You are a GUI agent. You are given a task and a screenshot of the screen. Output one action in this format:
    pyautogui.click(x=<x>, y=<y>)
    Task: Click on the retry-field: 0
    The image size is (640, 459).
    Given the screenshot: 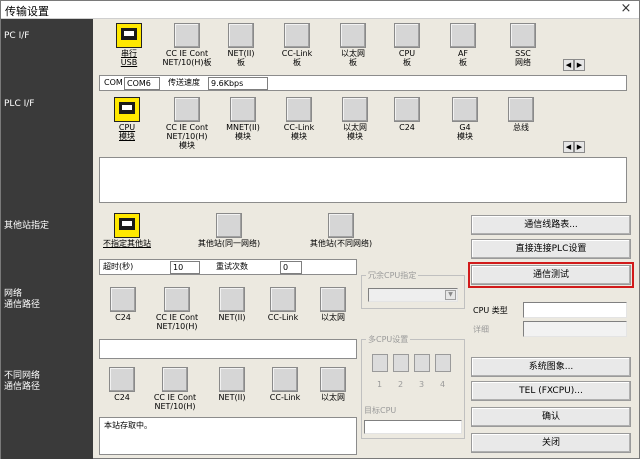 What is the action you would take?
    pyautogui.click(x=291, y=267)
    